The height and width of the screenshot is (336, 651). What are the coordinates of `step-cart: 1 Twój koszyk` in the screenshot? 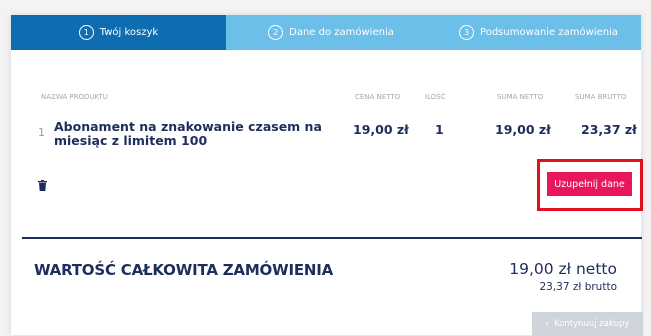 It's located at (118, 32).